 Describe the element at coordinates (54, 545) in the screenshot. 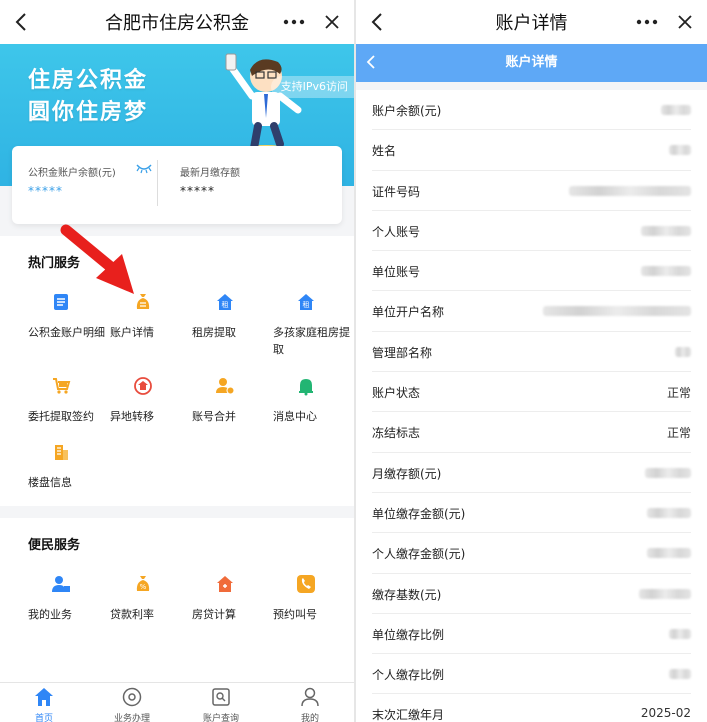

I see `convenience-services-title: 便民服务` at that location.